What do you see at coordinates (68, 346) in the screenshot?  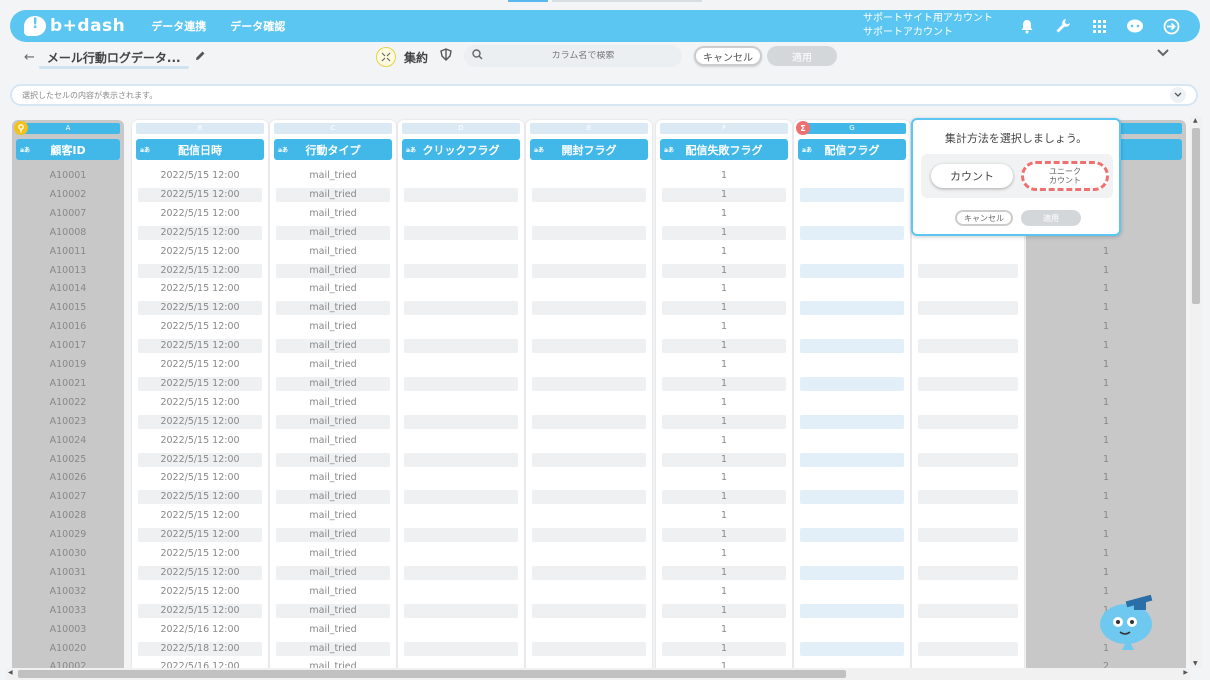 I see `table-cell: A10017` at bounding box center [68, 346].